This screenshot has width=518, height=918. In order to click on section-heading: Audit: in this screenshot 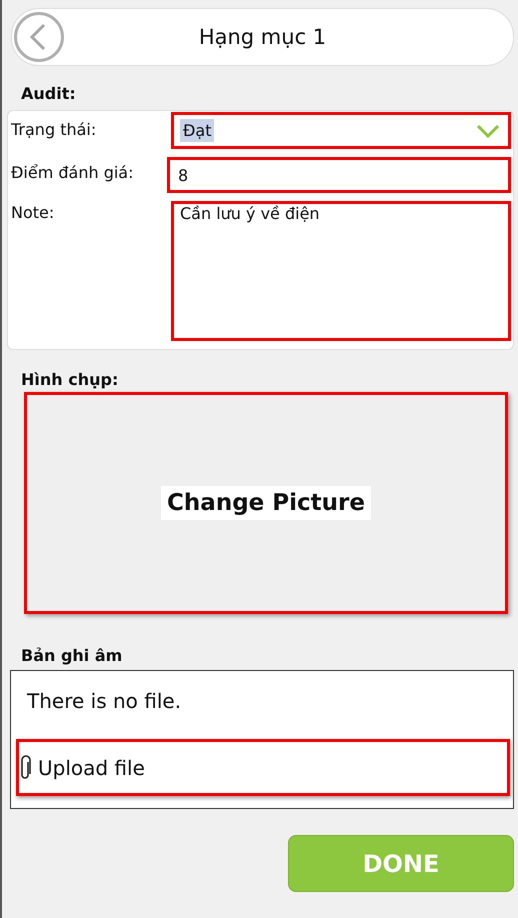, I will do `click(48, 94)`.